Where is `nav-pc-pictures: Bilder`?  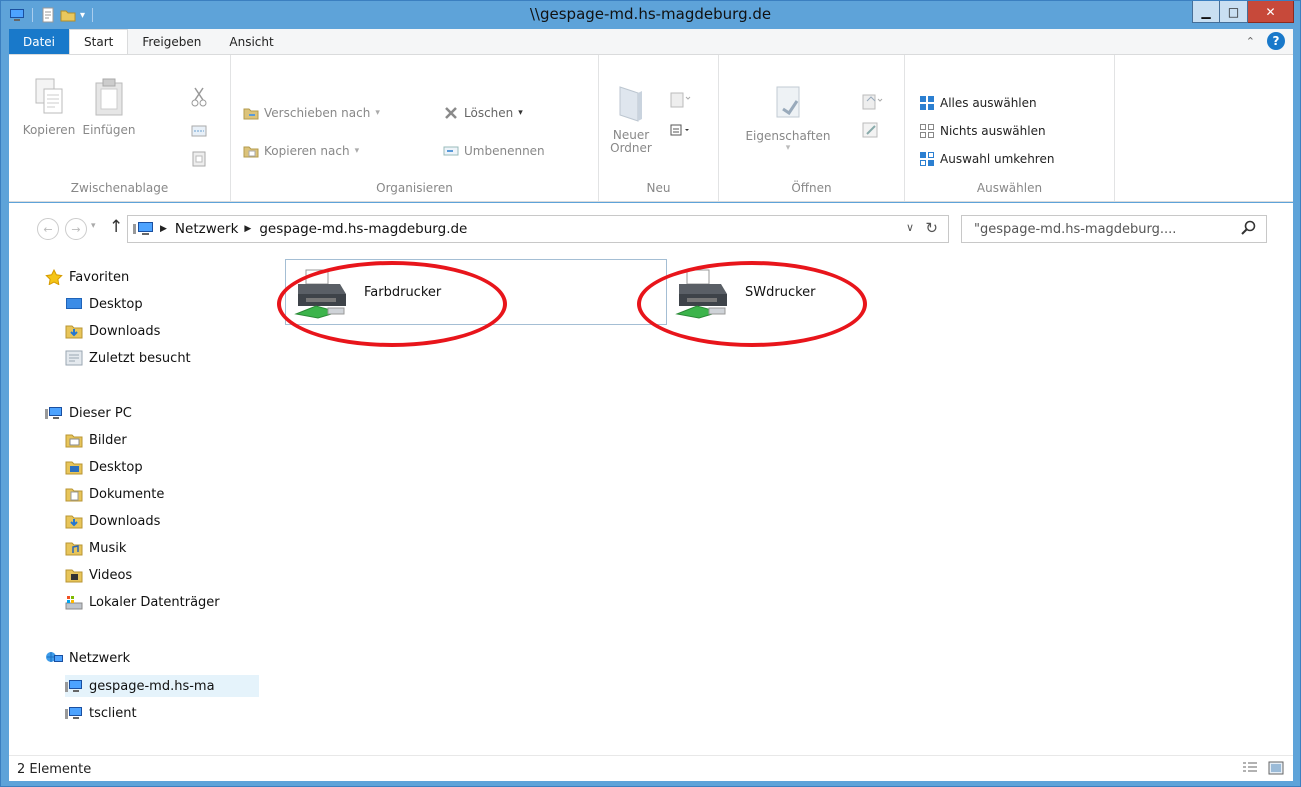 nav-pc-pictures: Bilder is located at coordinates (96, 440).